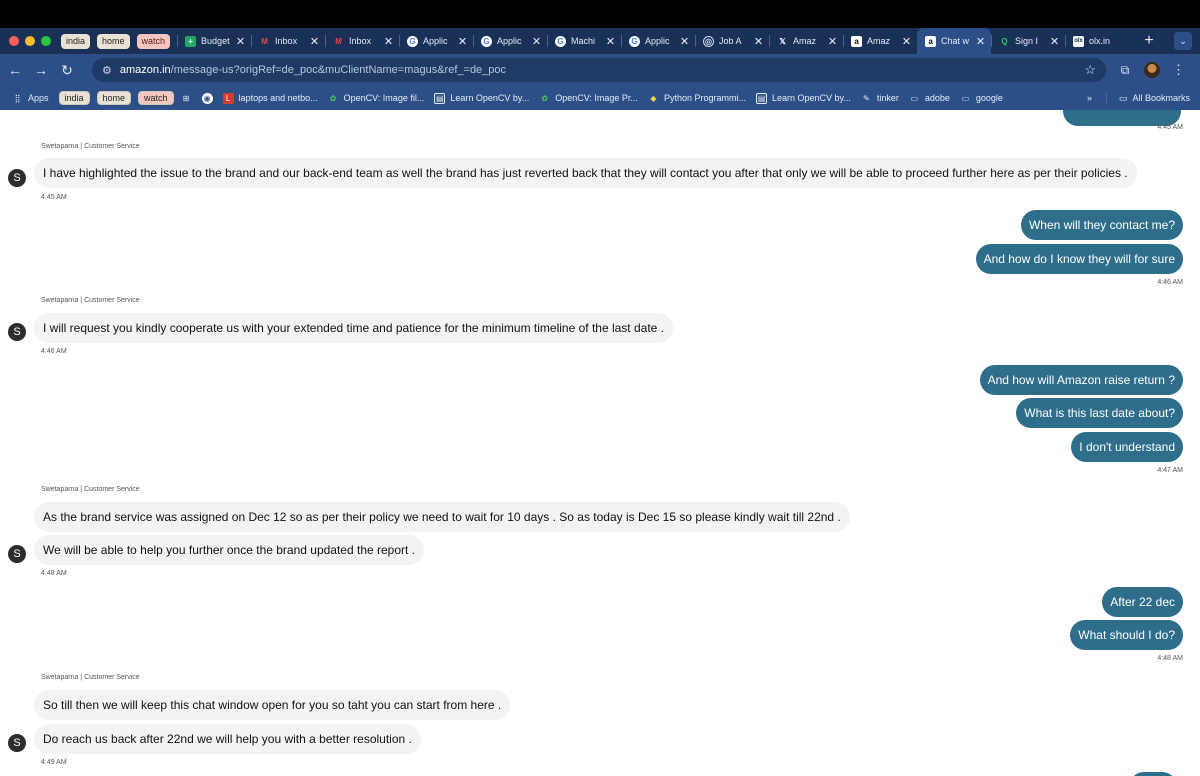  What do you see at coordinates (1152, 70) in the screenshot?
I see `profile-avatar` at bounding box center [1152, 70].